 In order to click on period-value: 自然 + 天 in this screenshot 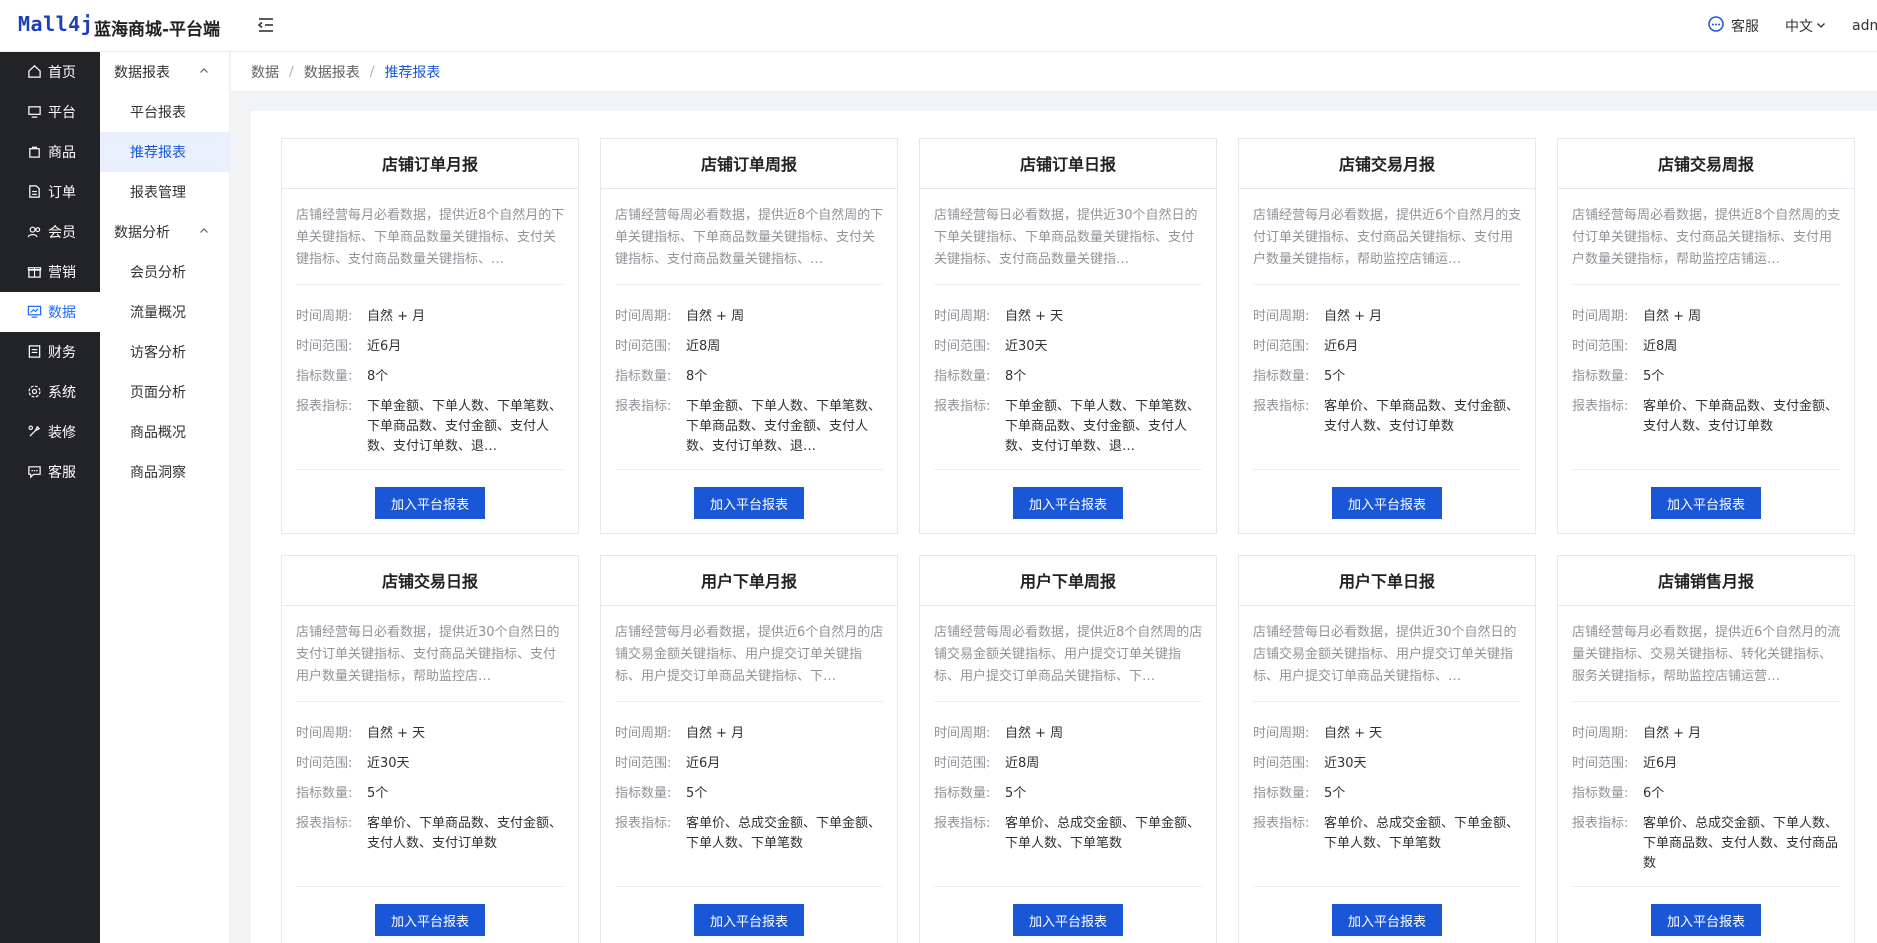, I will do `click(1353, 733)`.